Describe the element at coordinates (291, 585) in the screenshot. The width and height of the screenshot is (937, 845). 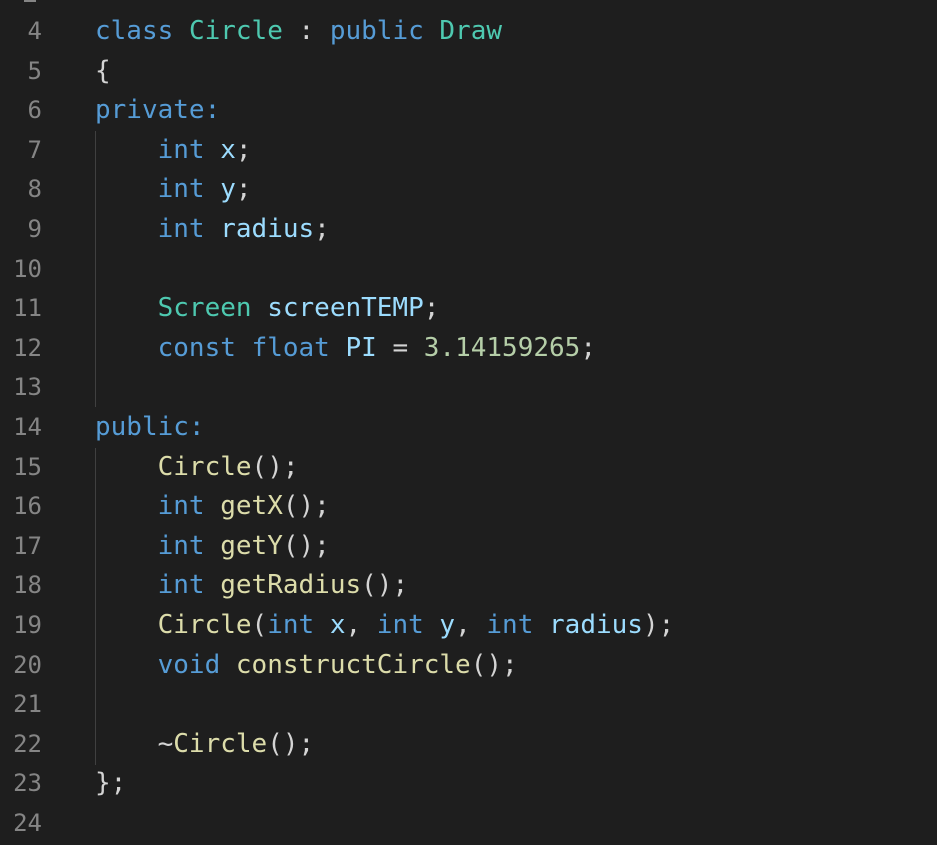
I see `code-token: getRadius` at that location.